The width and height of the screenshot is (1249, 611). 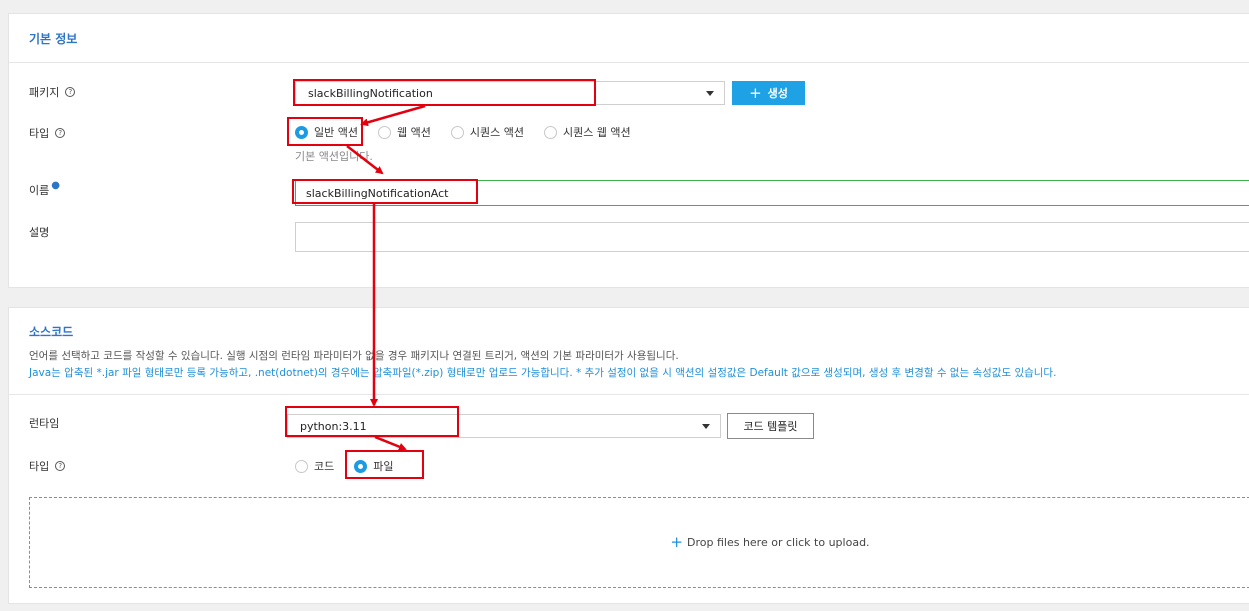 What do you see at coordinates (44, 92) in the screenshot?
I see `package-label-text: 패키지` at bounding box center [44, 92].